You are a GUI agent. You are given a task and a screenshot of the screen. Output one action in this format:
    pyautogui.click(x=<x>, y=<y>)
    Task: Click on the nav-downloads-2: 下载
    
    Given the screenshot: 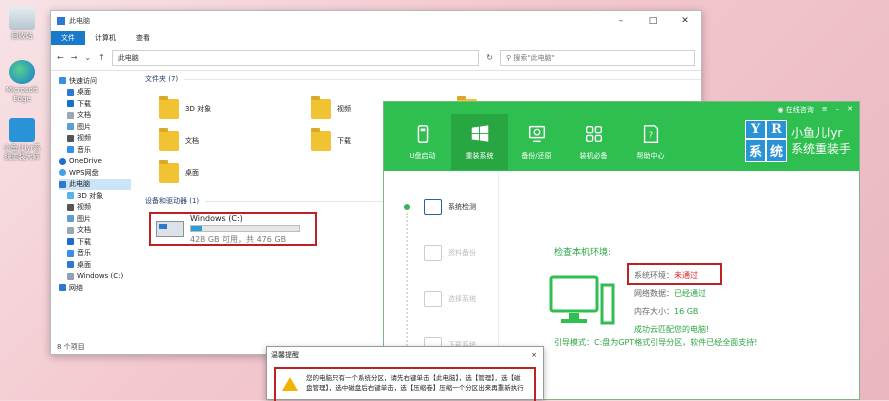 What is the action you would take?
    pyautogui.click(x=95, y=242)
    